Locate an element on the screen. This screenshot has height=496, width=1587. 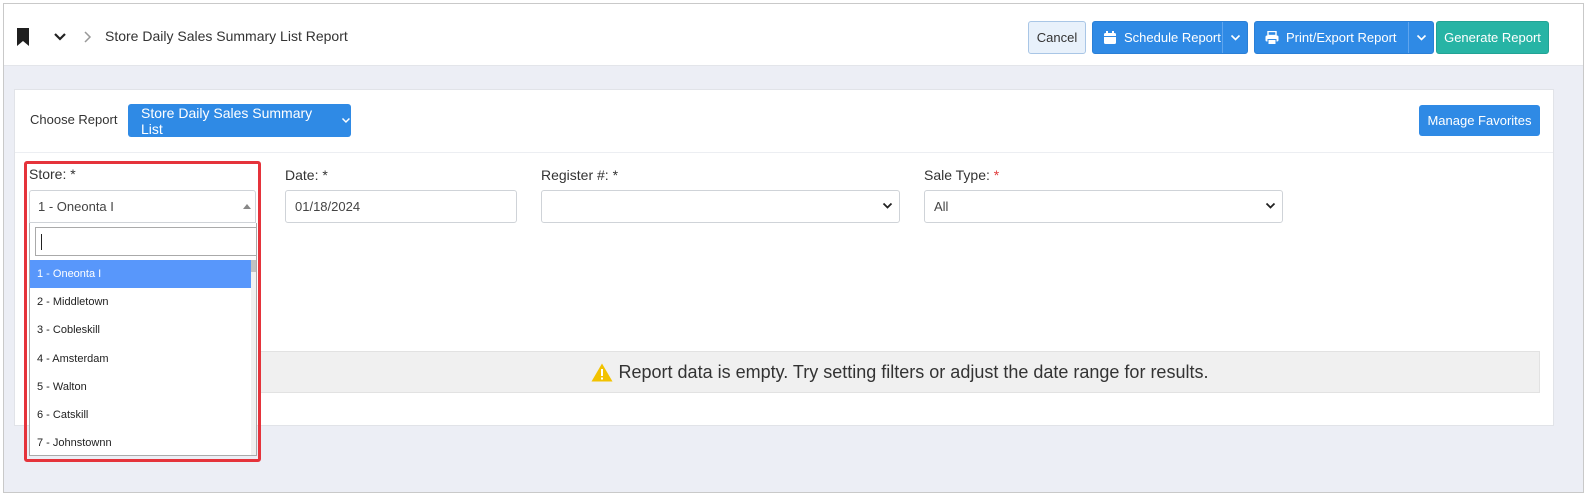
sale-type-value: All is located at coordinates (941, 206).